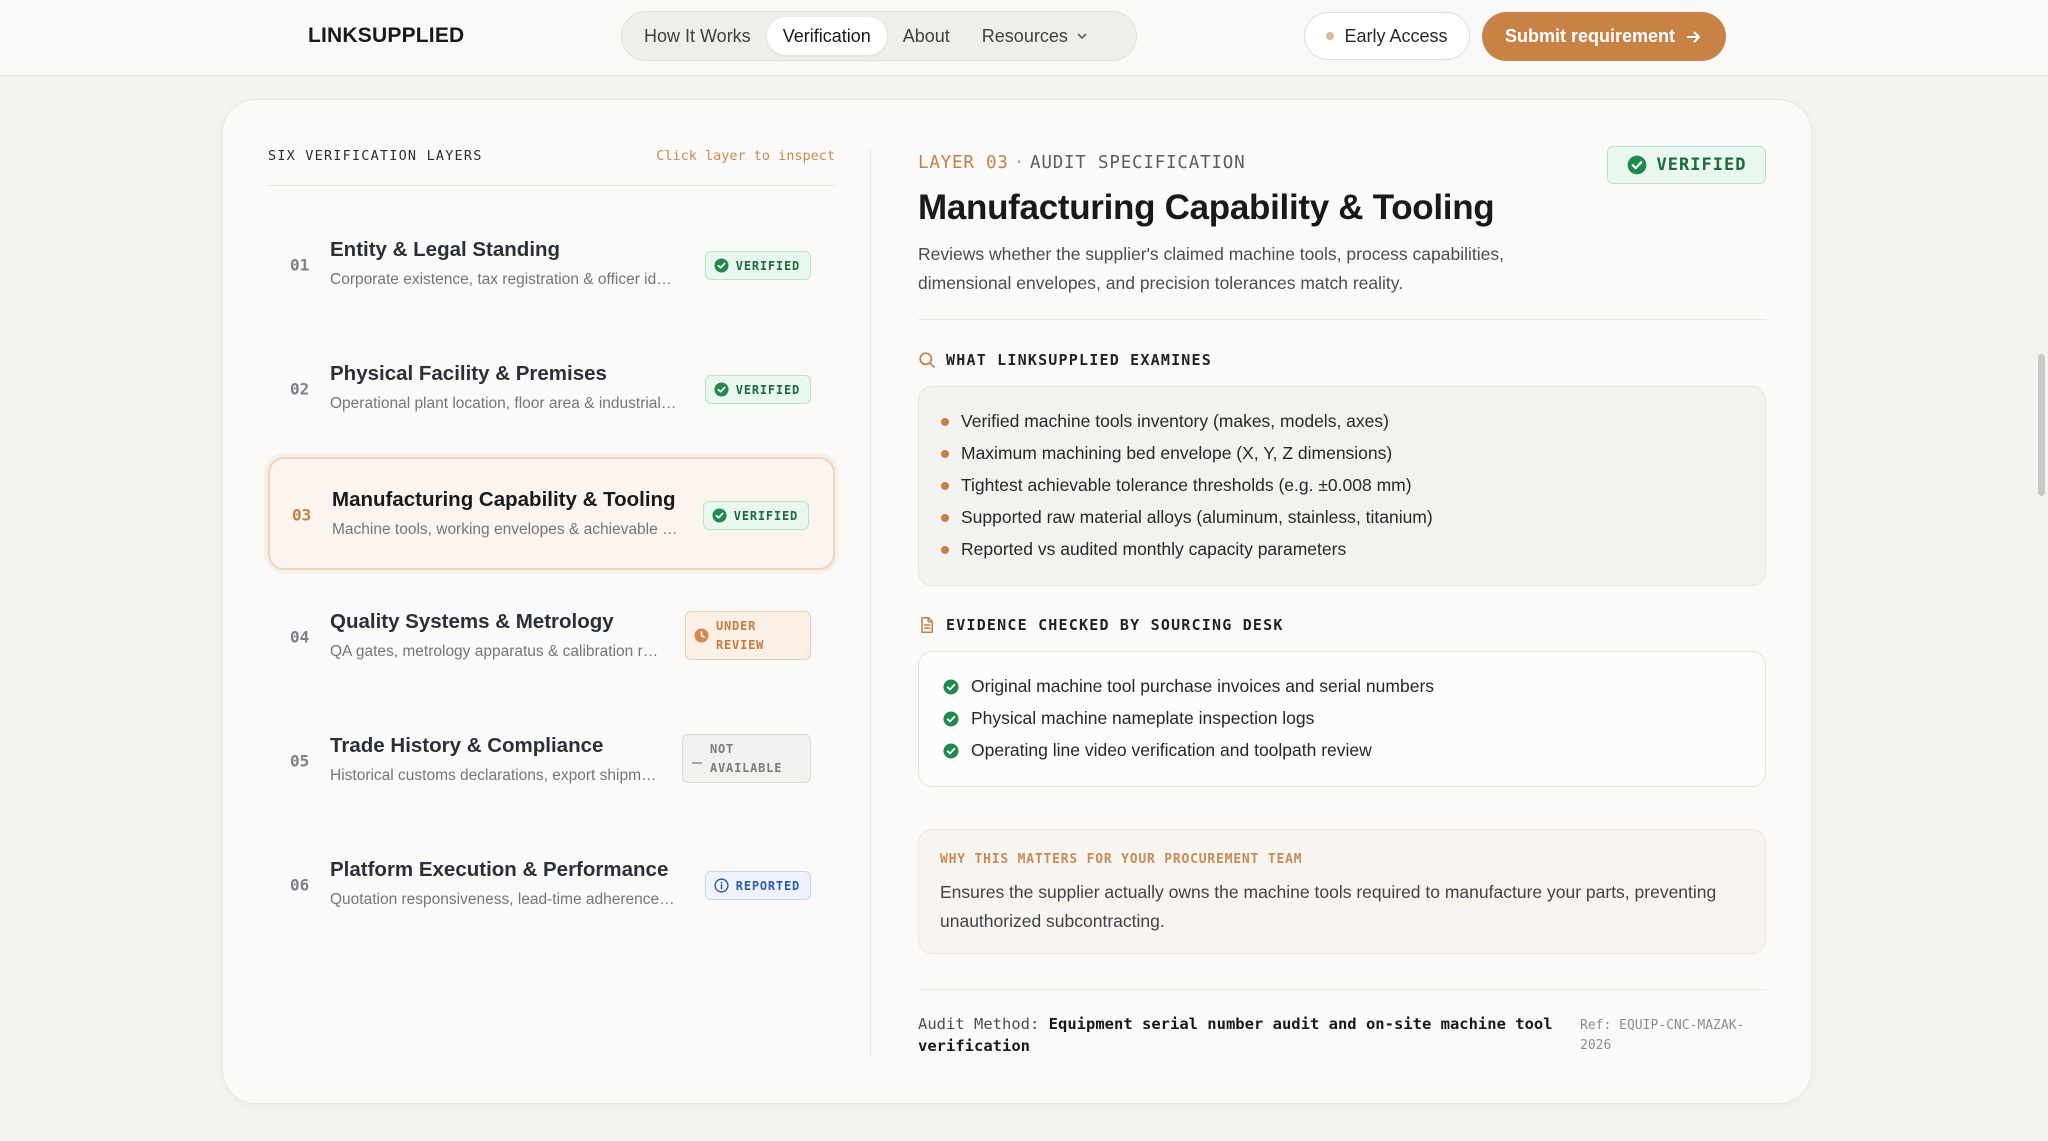 The image size is (2048, 1141). What do you see at coordinates (767, 885) in the screenshot?
I see `status-text: REPORTED` at bounding box center [767, 885].